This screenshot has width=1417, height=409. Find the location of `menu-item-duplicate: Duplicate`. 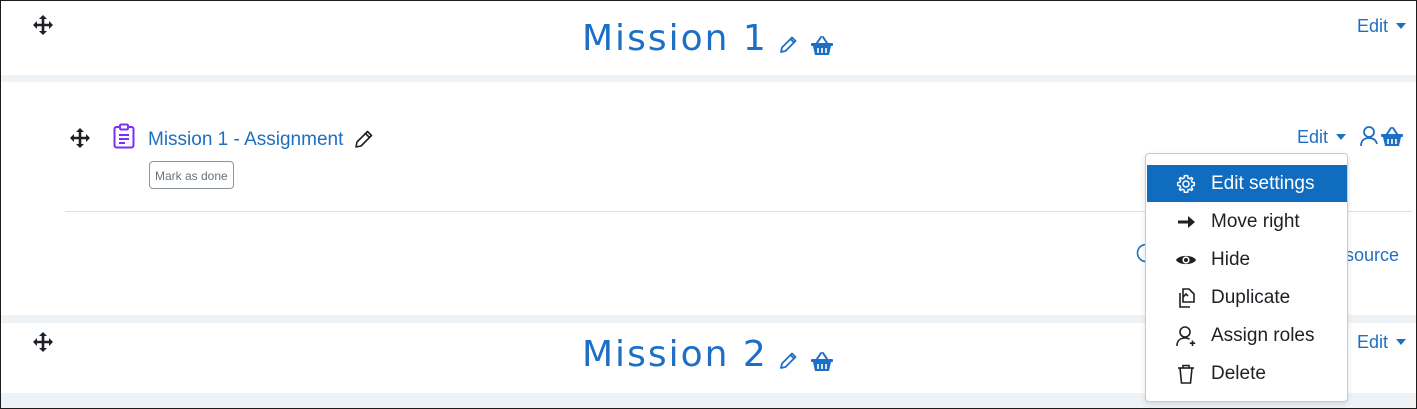

menu-item-duplicate: Duplicate is located at coordinates (1247, 297).